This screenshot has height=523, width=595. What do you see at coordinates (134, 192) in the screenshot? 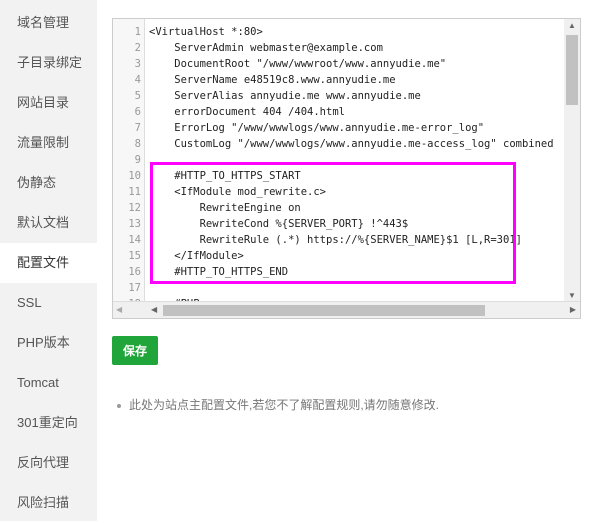
I see `line-number: 11` at bounding box center [134, 192].